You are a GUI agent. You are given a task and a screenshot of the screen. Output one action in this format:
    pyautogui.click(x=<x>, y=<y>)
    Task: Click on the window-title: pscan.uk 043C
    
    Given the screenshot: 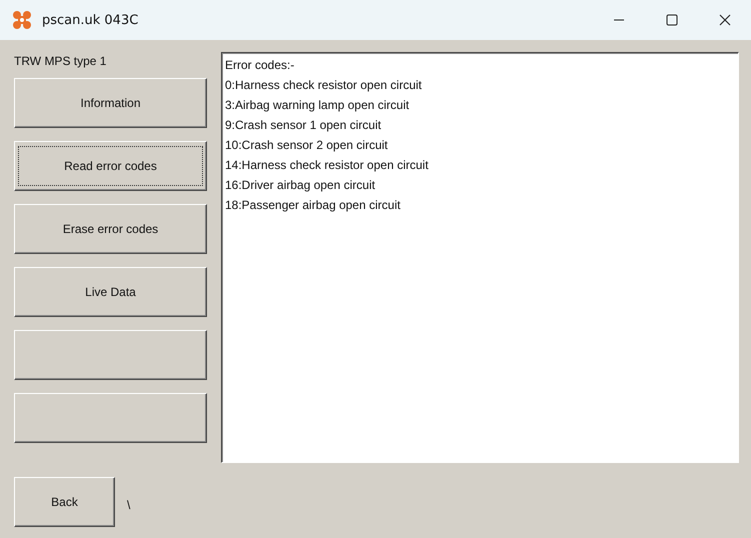 What is the action you would take?
    pyautogui.click(x=90, y=20)
    